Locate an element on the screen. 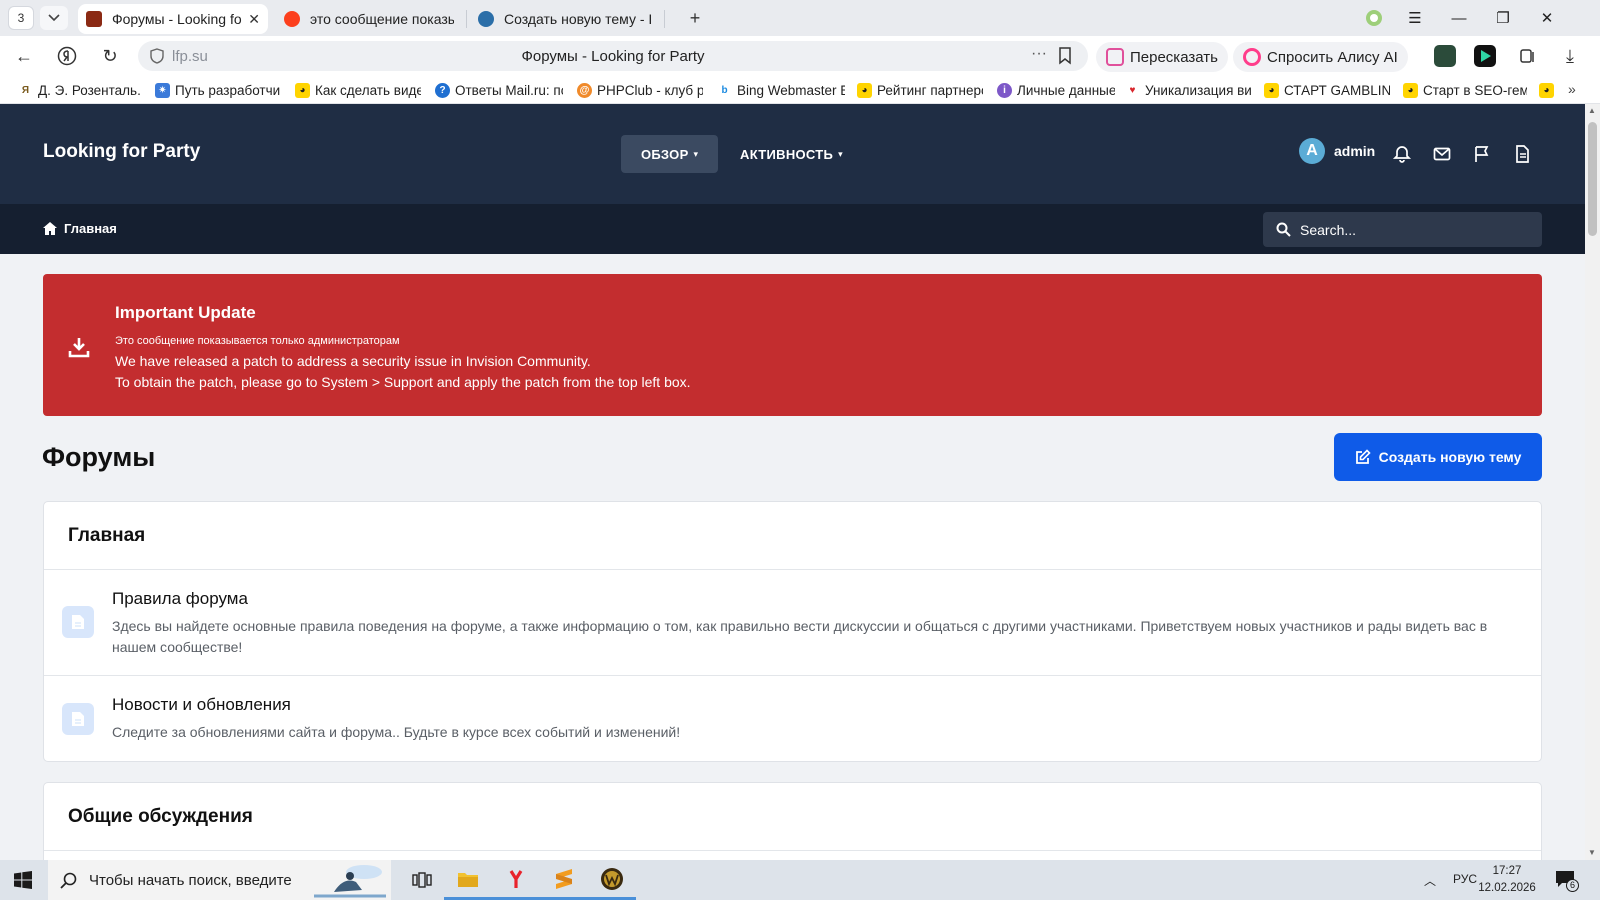 This screenshot has width=1600, height=900. tab-count-button: 3 is located at coordinates (21, 18).